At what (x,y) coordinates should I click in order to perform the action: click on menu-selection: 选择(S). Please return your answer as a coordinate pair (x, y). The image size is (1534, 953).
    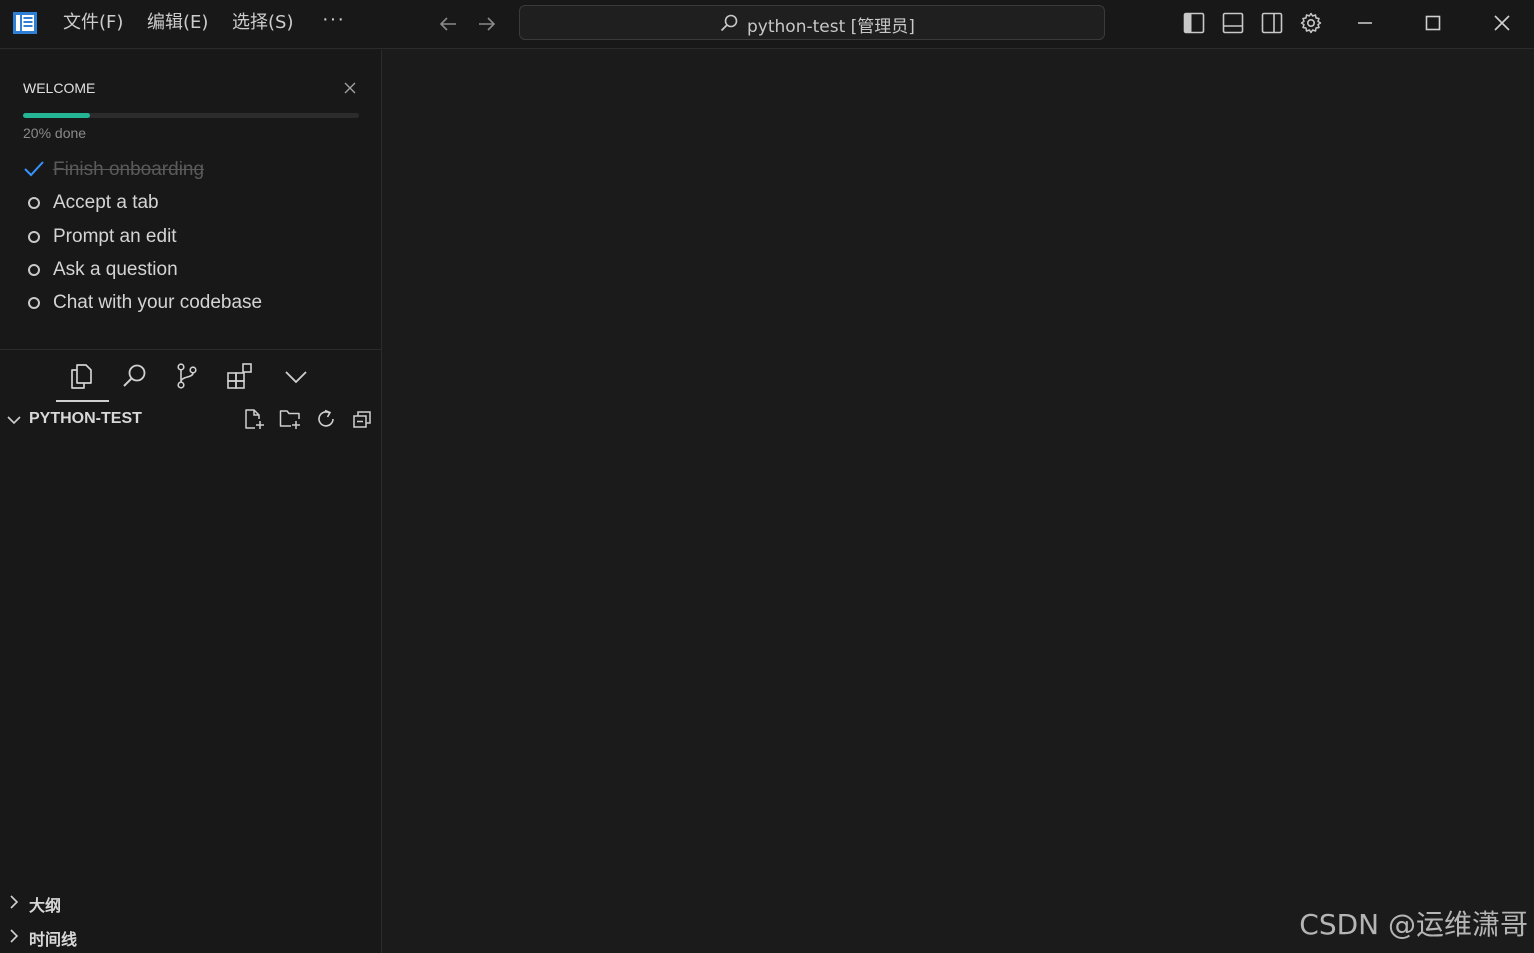
    Looking at the image, I should click on (262, 23).